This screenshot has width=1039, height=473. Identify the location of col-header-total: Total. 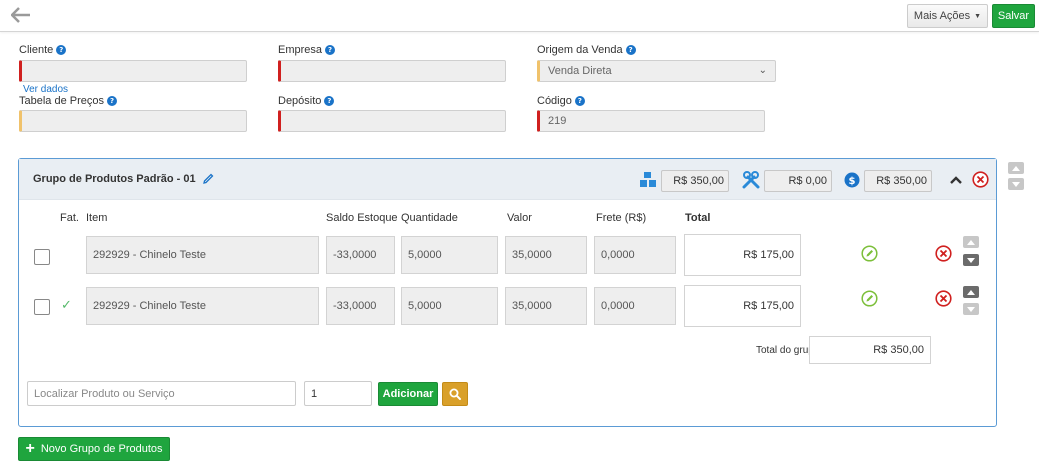
(698, 218).